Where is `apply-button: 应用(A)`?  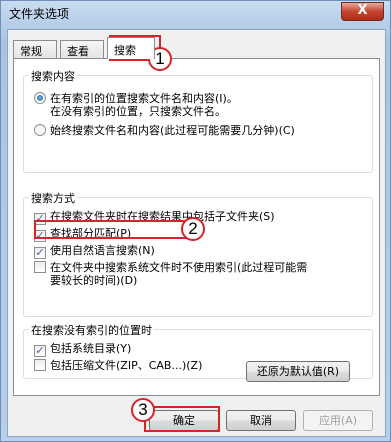
apply-button: 应用(A) is located at coordinates (338, 420).